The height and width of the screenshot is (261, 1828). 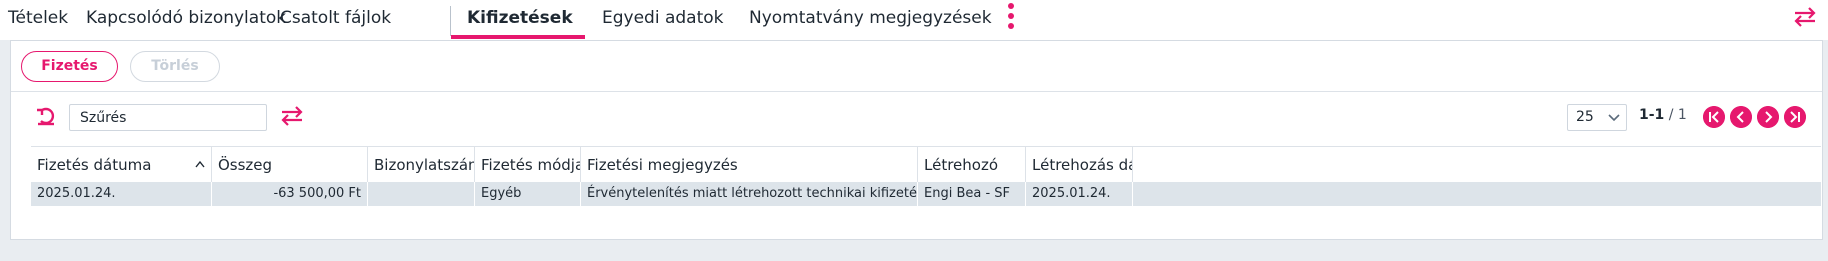 What do you see at coordinates (520, 20) in the screenshot?
I see `tab-kifizetesek: Kifizetések` at bounding box center [520, 20].